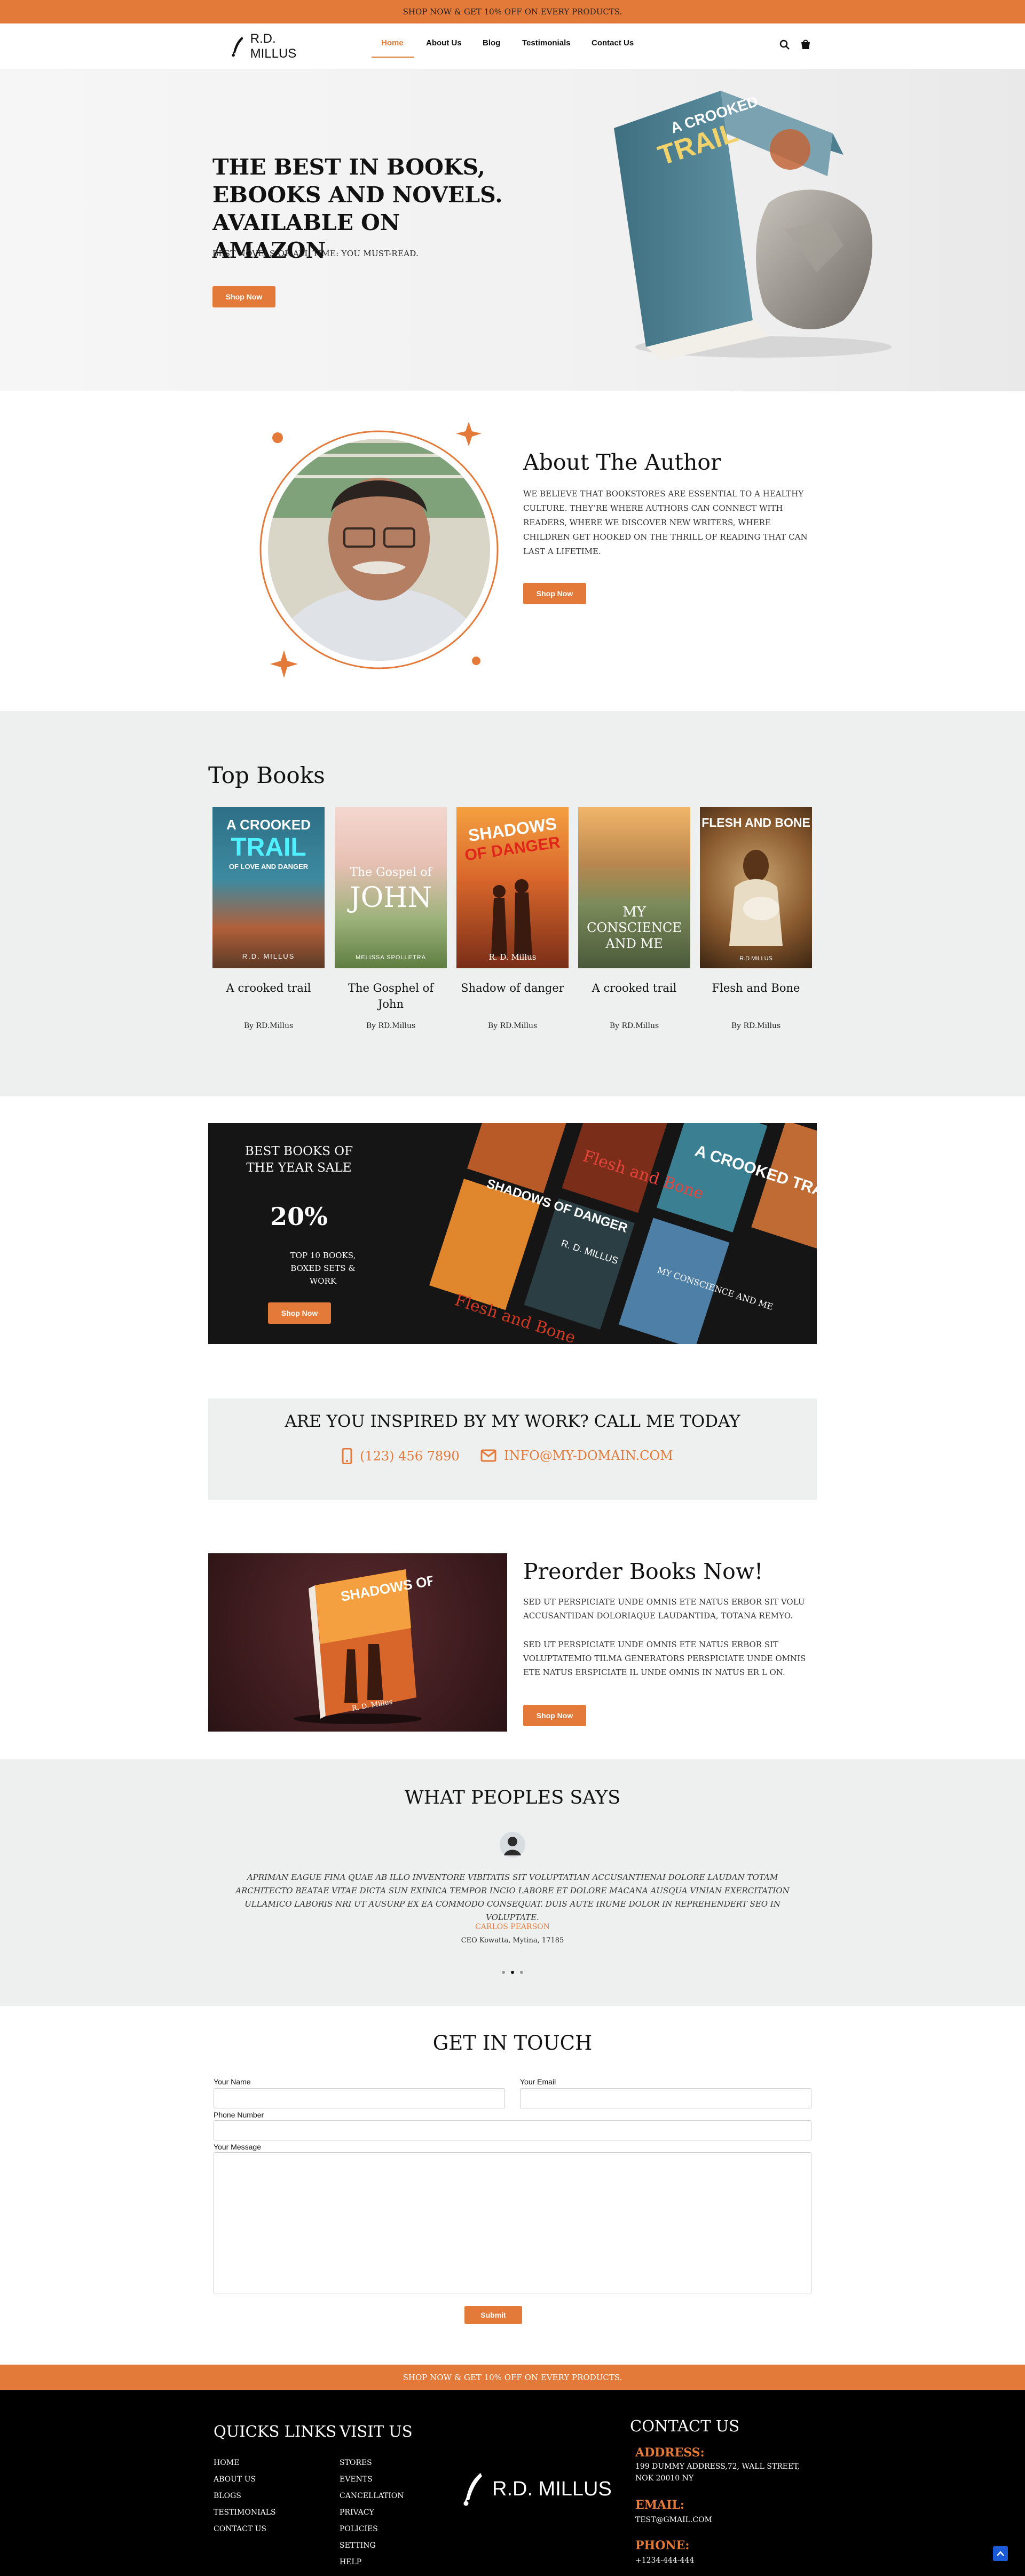  I want to click on footer-link-setting: Setting, so click(358, 2545).